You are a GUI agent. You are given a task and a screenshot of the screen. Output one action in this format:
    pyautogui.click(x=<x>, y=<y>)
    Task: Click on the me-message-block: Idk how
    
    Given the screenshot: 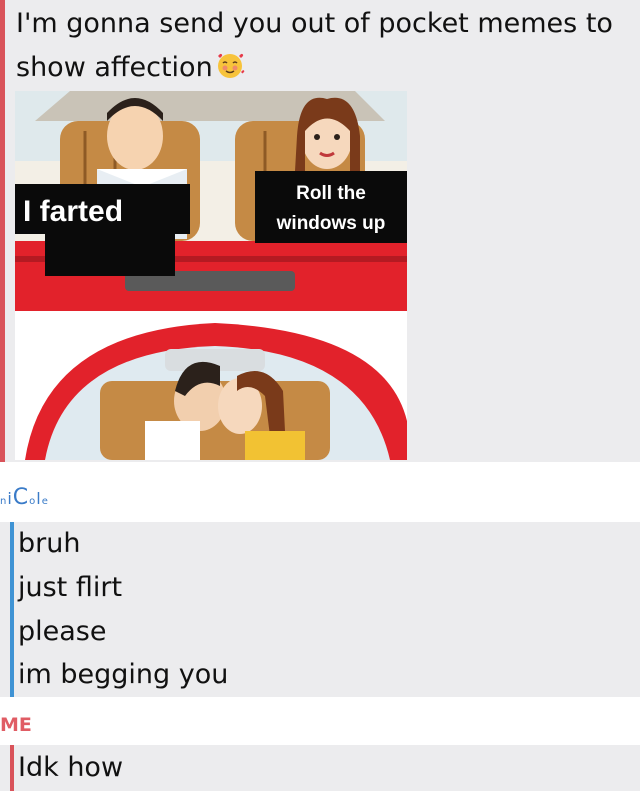 What is the action you would take?
    pyautogui.click(x=320, y=768)
    